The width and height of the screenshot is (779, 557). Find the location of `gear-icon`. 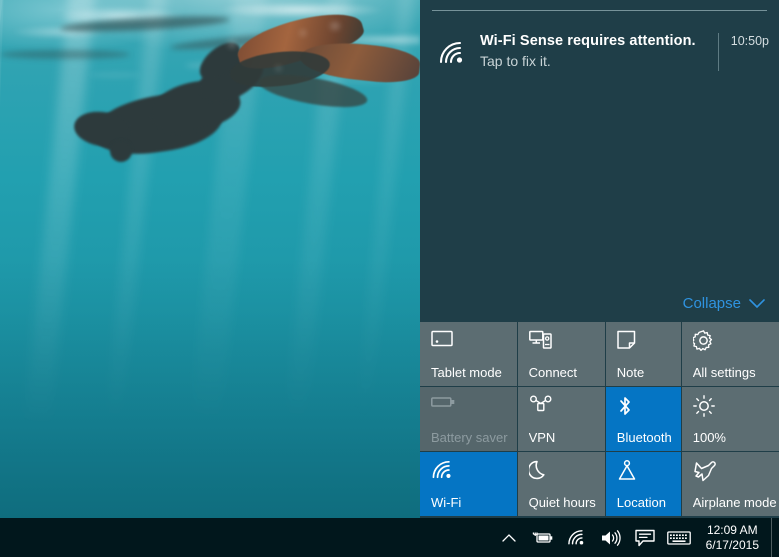

gear-icon is located at coordinates (734, 342).